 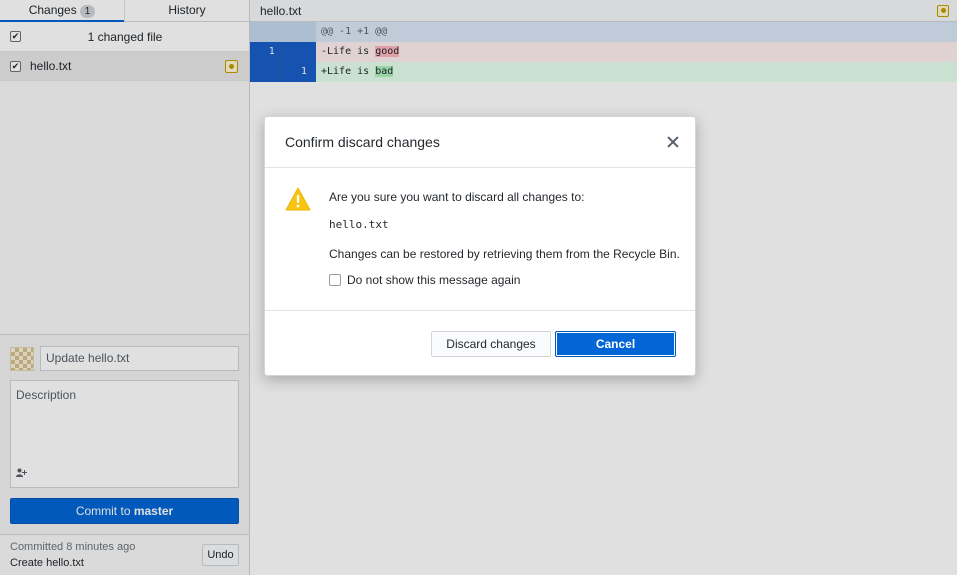 I want to click on close-icon, so click(x=673, y=142).